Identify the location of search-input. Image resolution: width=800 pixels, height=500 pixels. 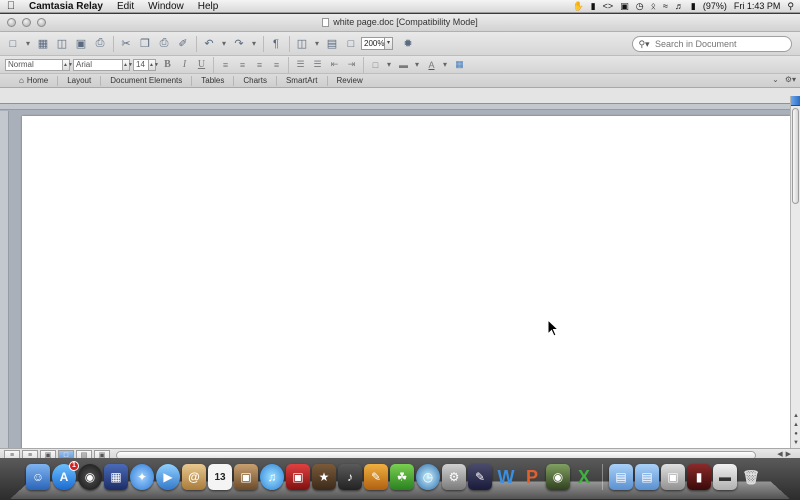
(720, 44).